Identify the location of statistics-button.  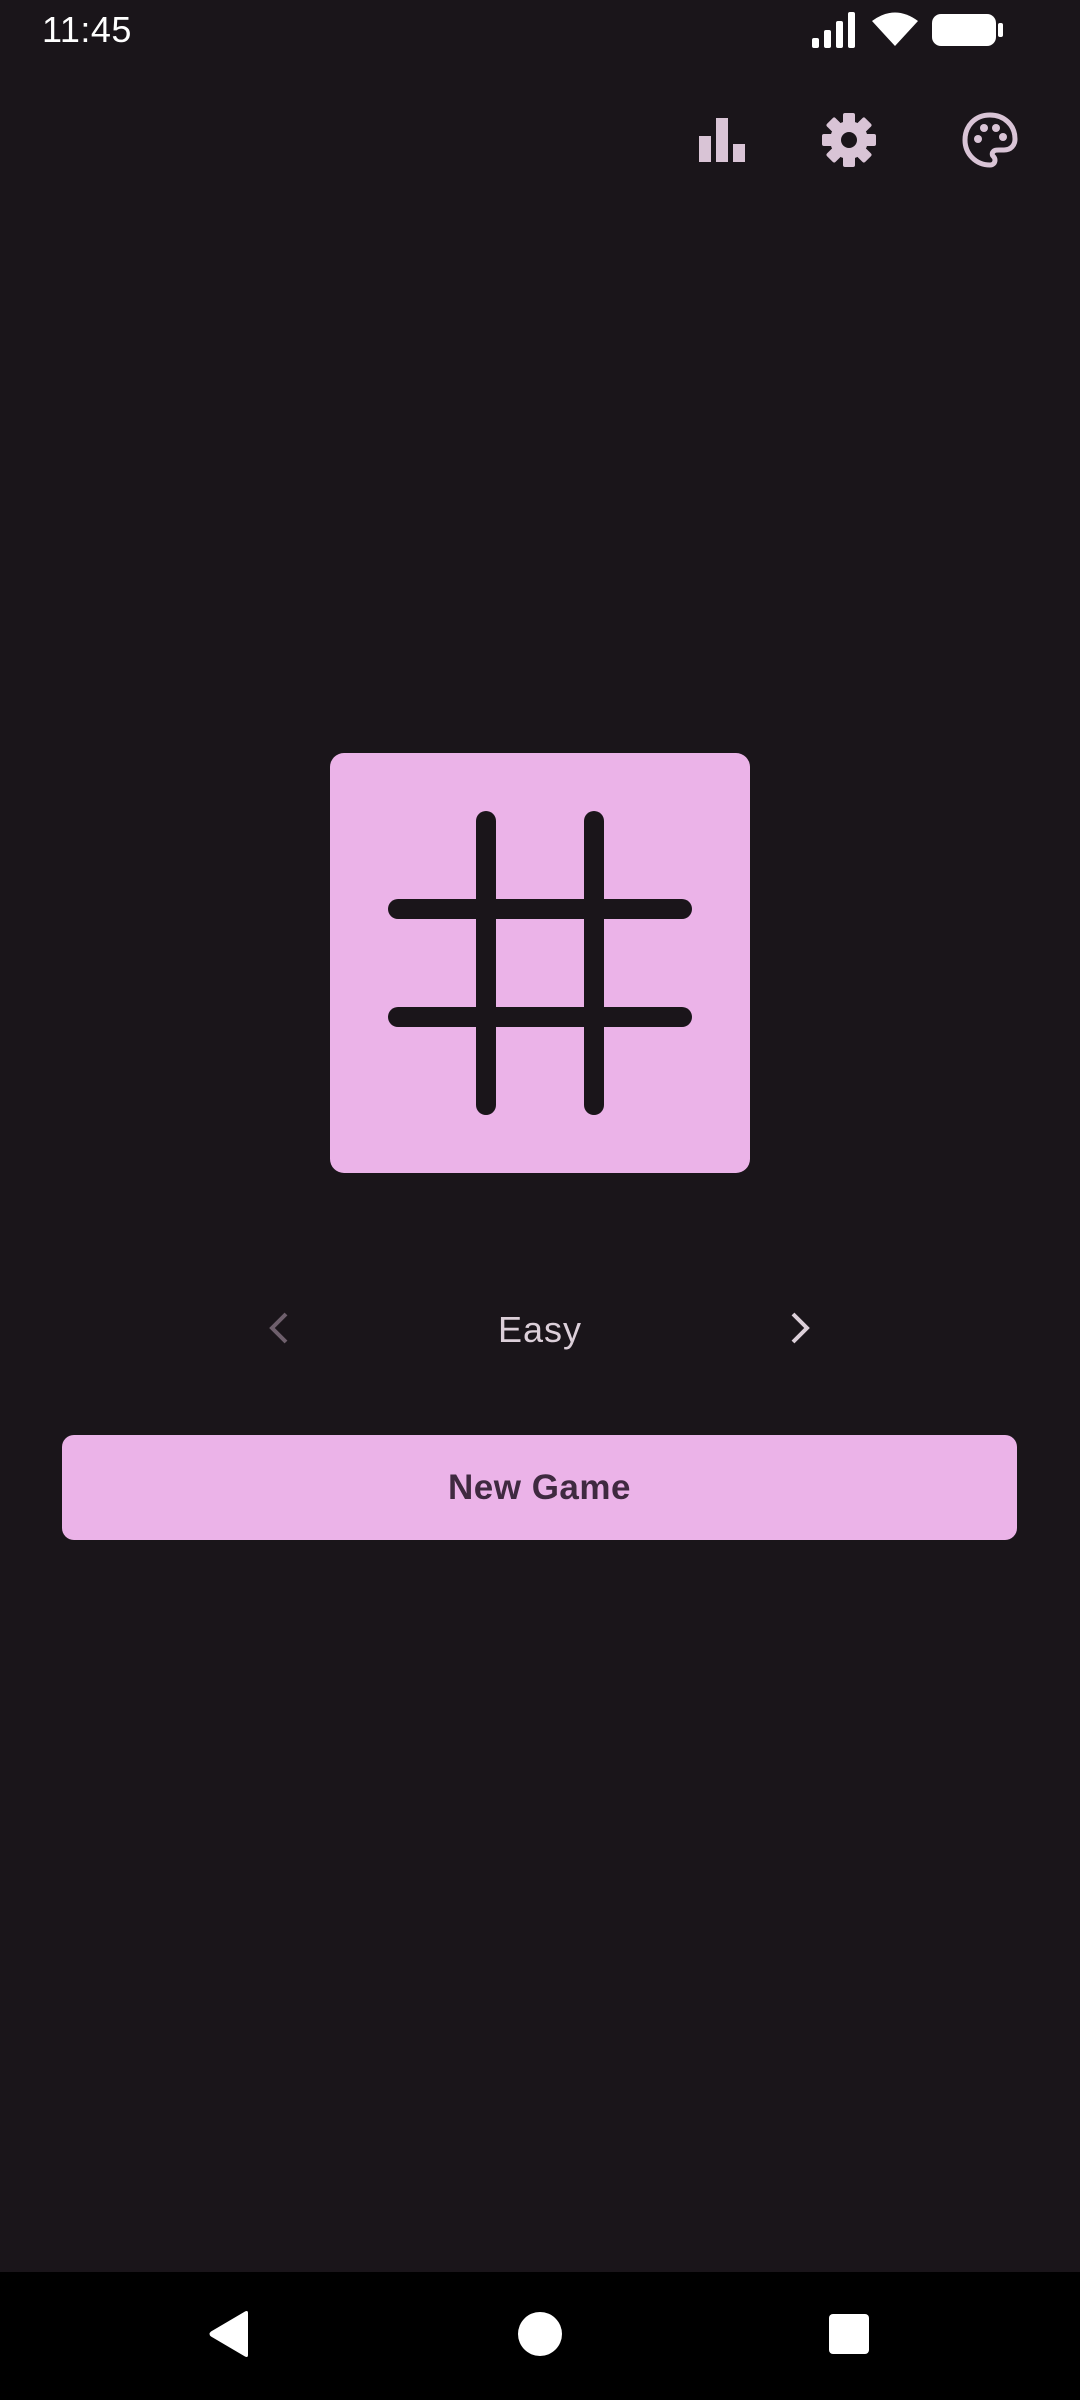
(723, 142).